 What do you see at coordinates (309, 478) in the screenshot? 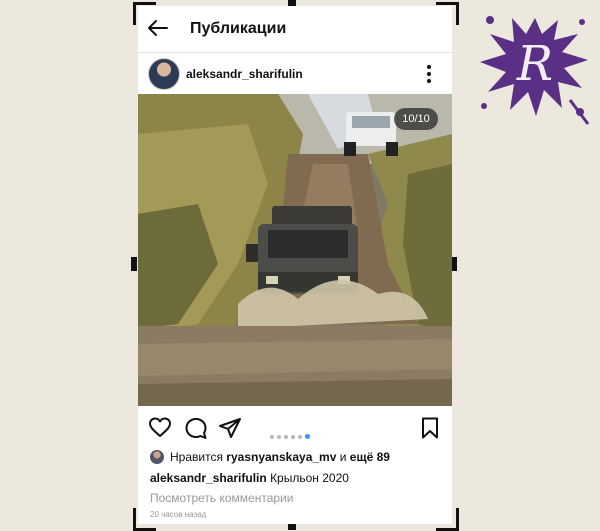
I see `caption-text: Крыльон 2020` at bounding box center [309, 478].